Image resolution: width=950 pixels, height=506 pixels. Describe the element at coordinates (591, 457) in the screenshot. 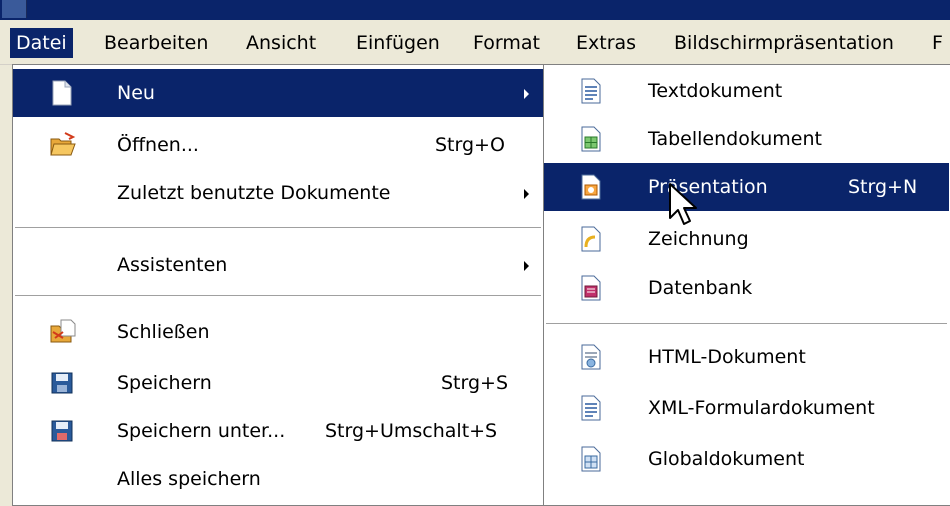

I see `master-document-icon` at that location.